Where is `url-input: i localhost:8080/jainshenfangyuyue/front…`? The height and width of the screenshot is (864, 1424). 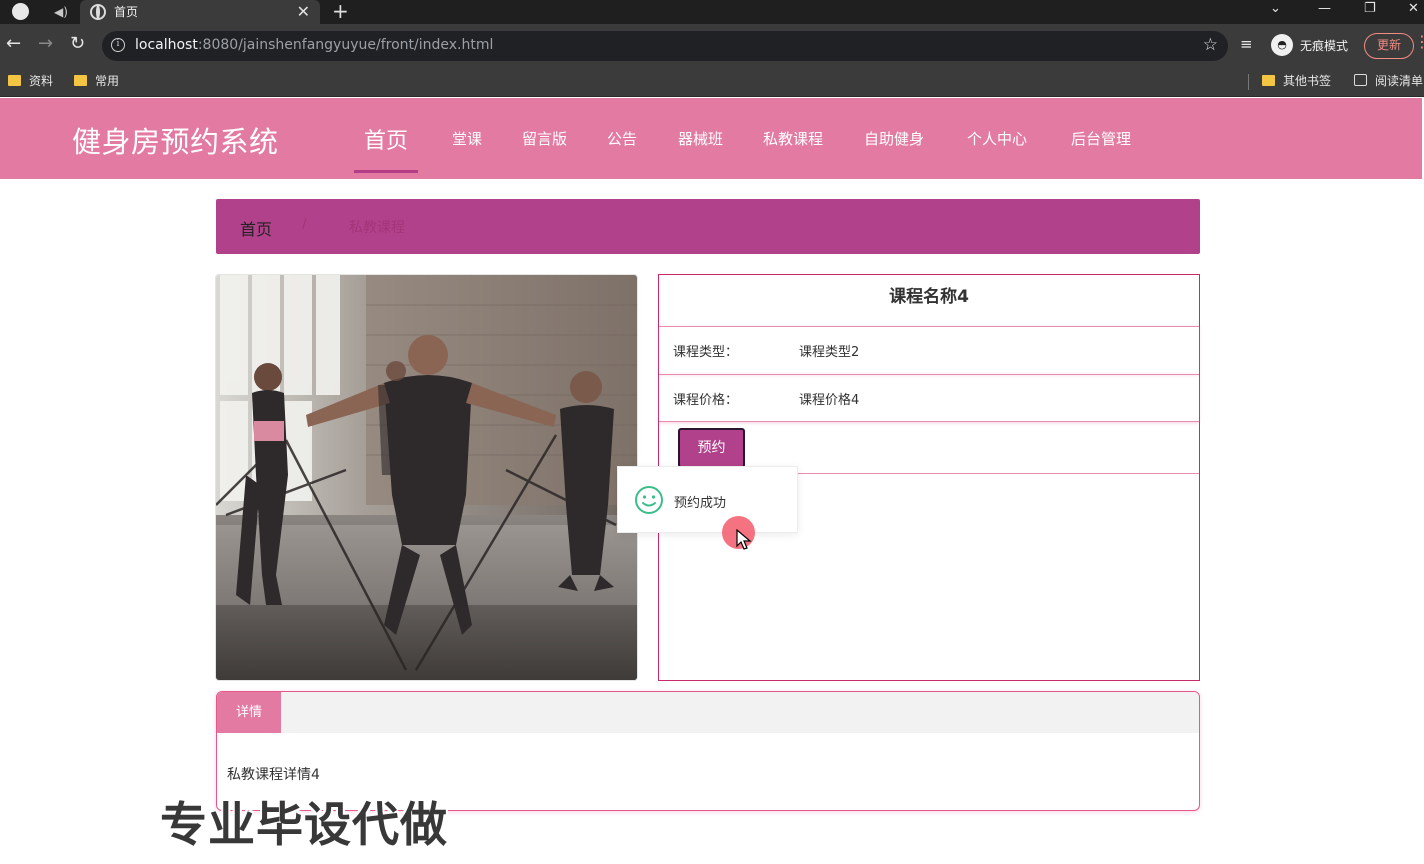 url-input: i localhost:8080/jainshenfangyuyue/front… is located at coordinates (665, 46).